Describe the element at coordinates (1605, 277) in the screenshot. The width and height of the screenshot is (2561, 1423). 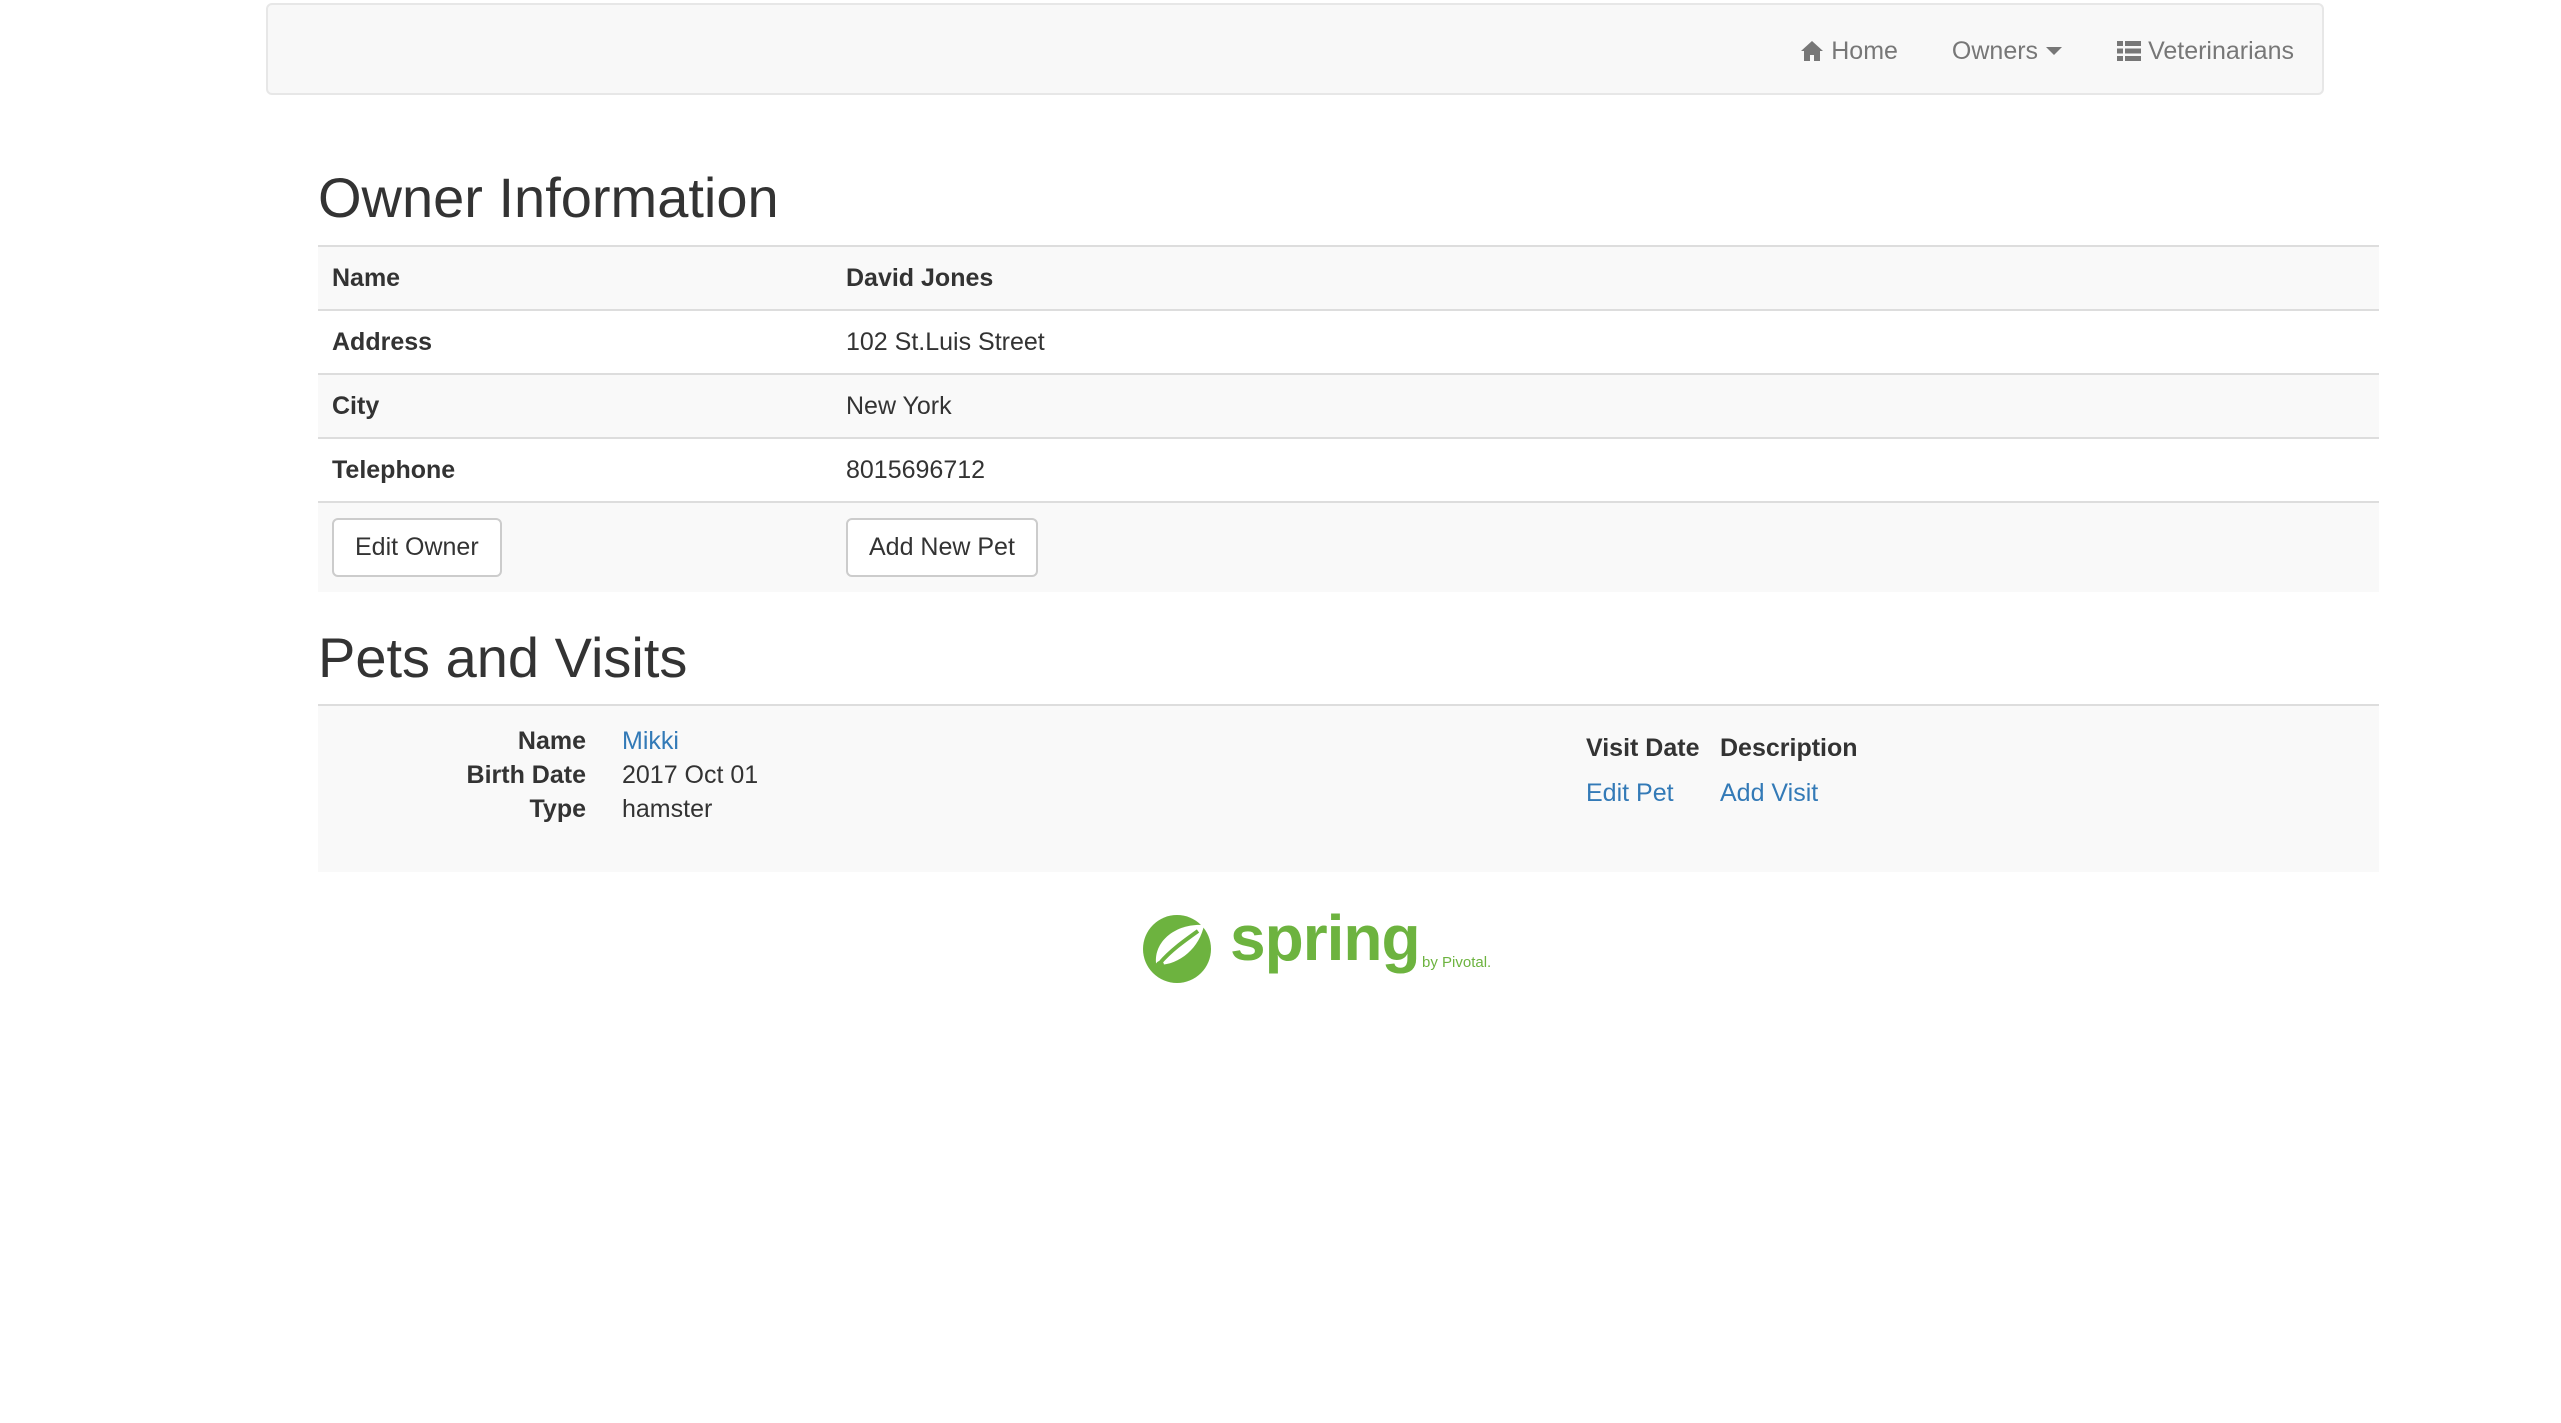
I see `owner-name-value: David Jones` at that location.